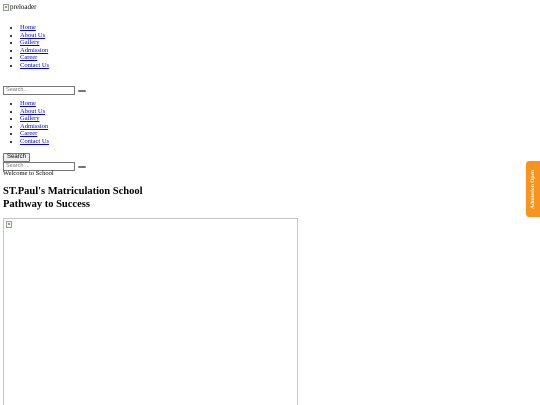 The image size is (540, 405). I want to click on admission-open-label: Admission Open, so click(533, 189).